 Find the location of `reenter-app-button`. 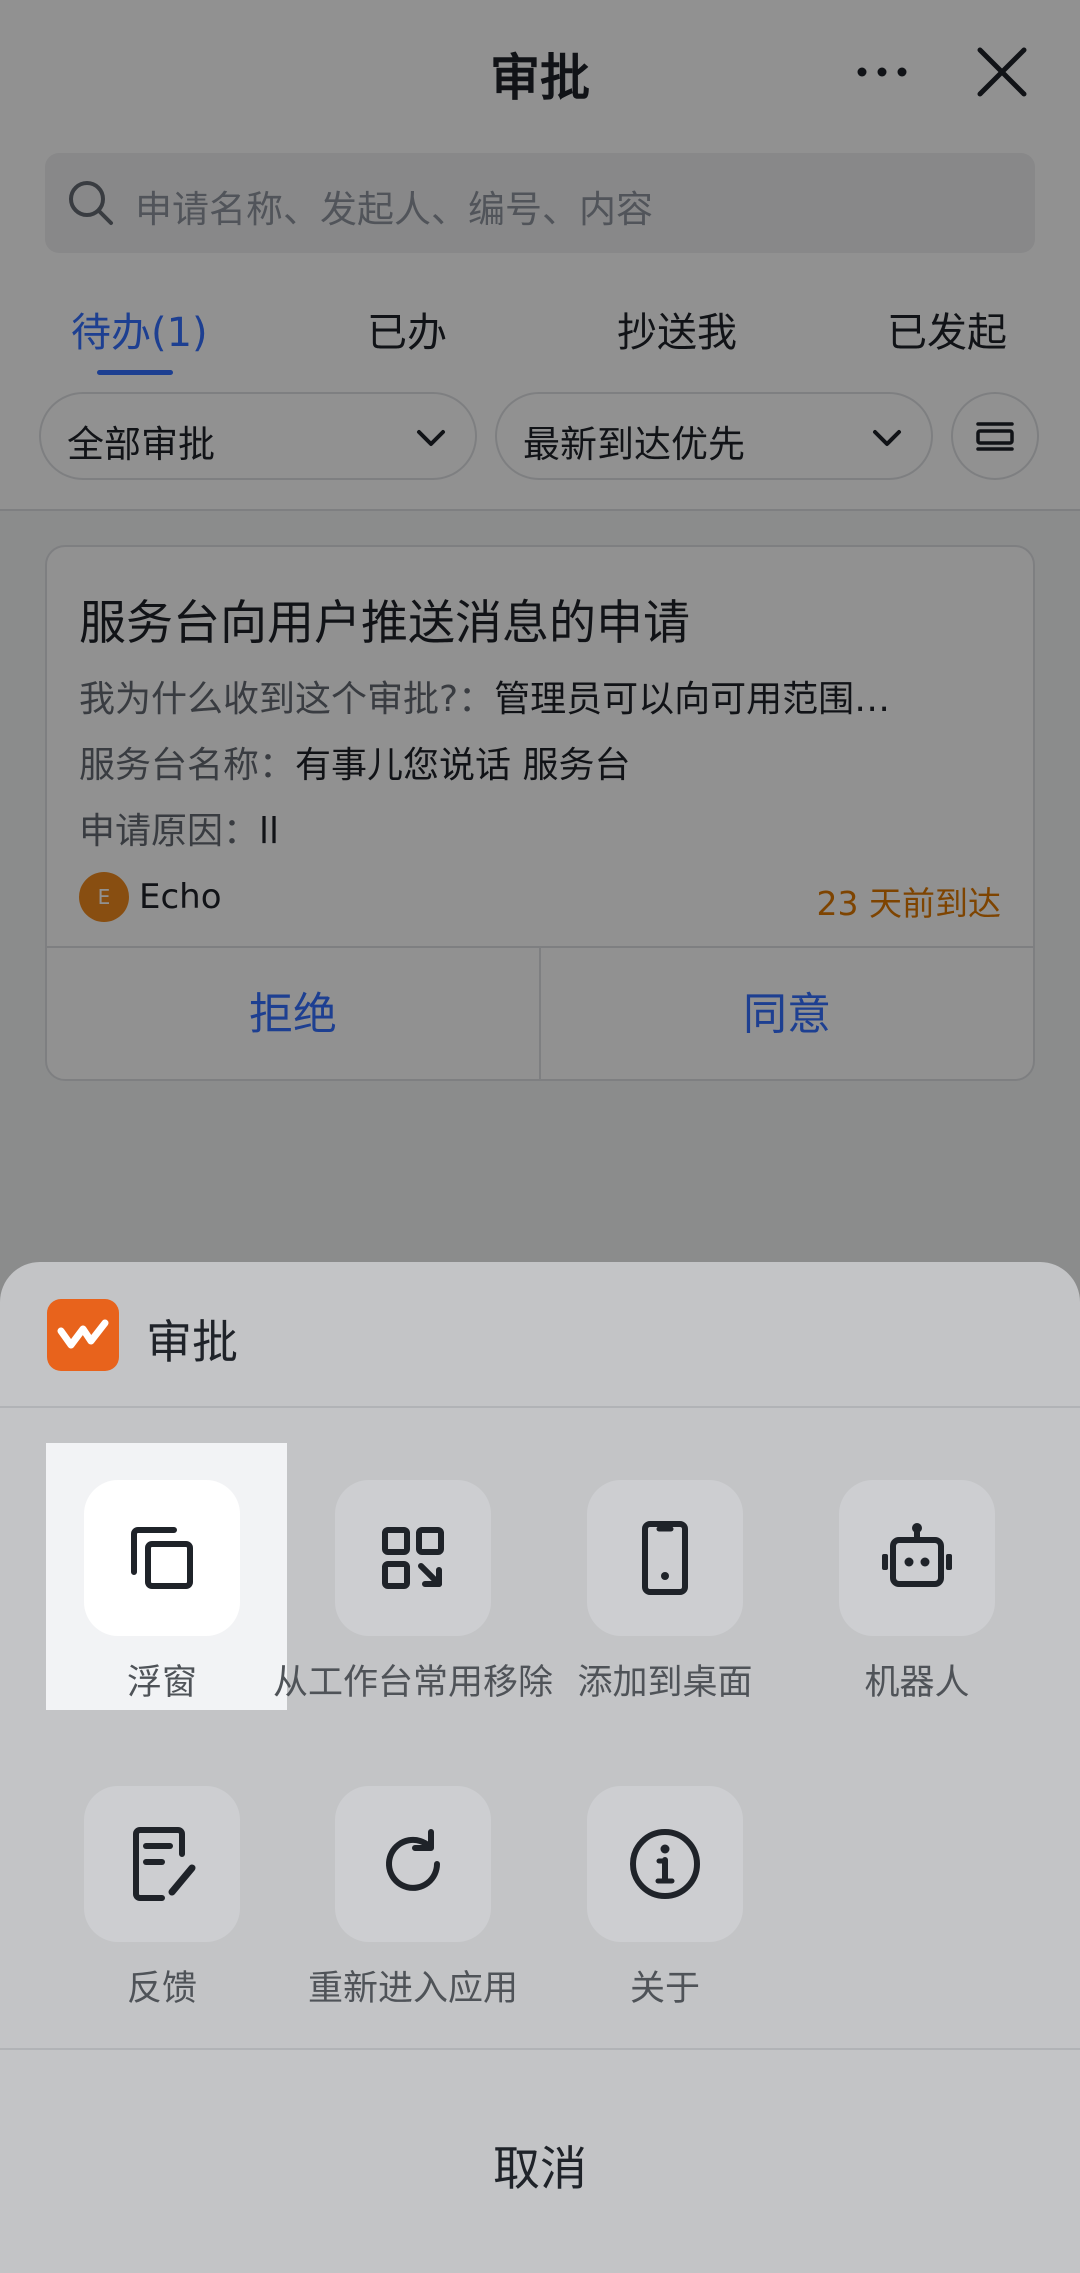

reenter-app-button is located at coordinates (413, 1864).